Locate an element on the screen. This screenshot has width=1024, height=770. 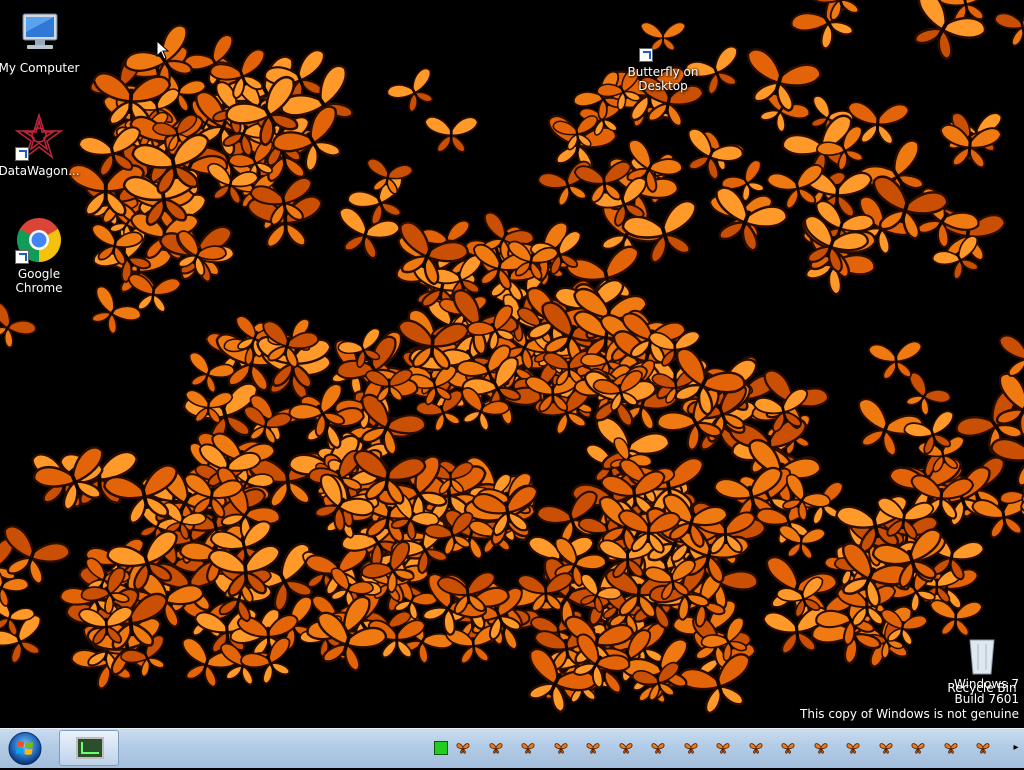
desktop-icon-label: Google Chrome is located at coordinates (38, 281).